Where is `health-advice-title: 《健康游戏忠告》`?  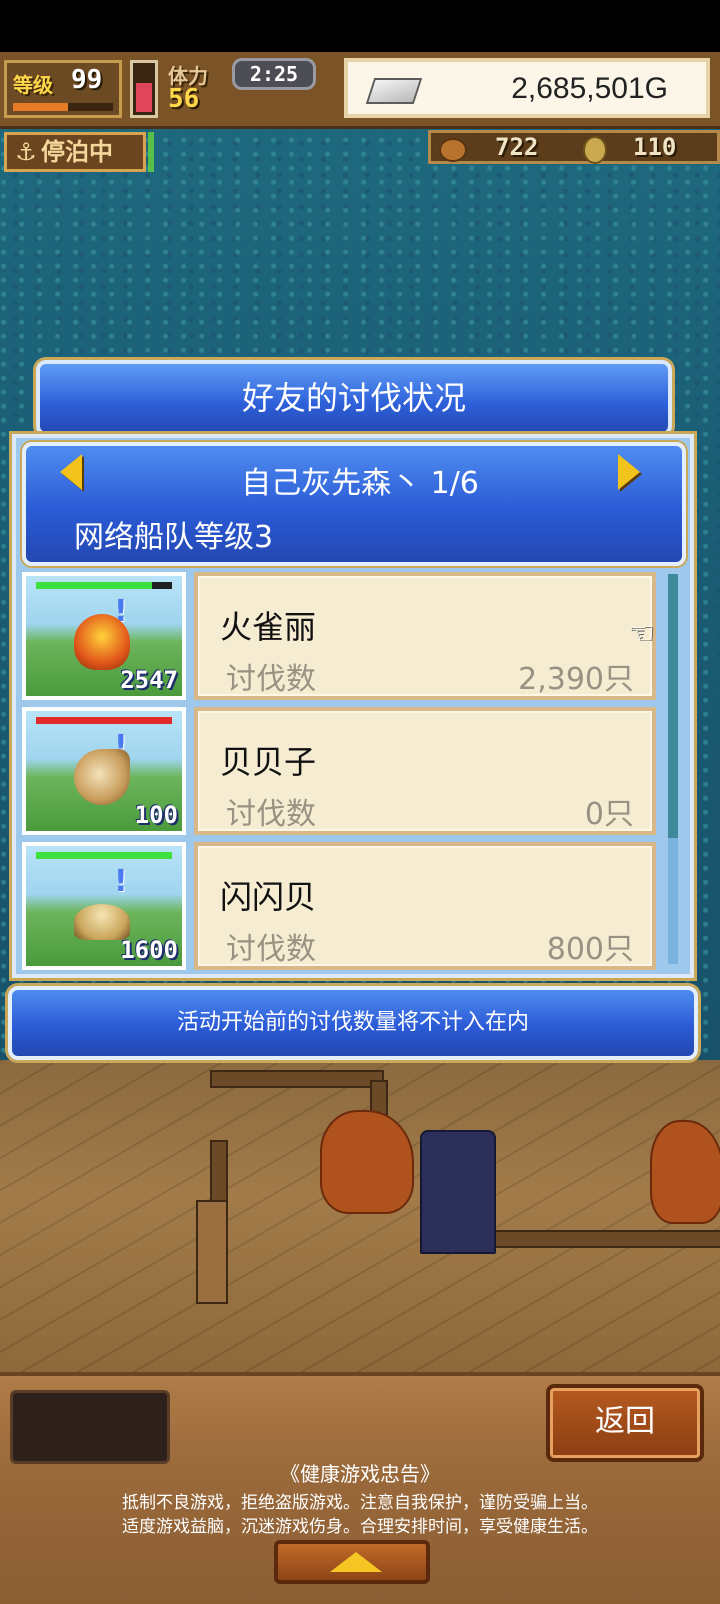 health-advice-title: 《健康游戏忠告》 is located at coordinates (360, 1474).